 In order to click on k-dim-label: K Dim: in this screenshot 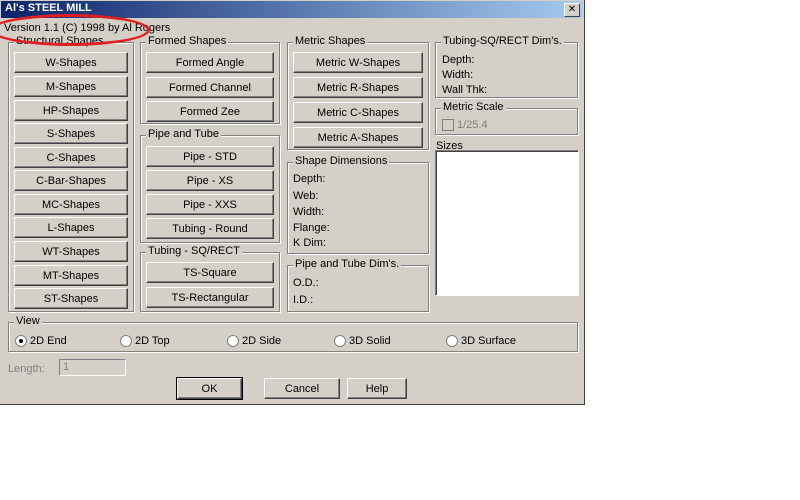, I will do `click(309, 243)`.